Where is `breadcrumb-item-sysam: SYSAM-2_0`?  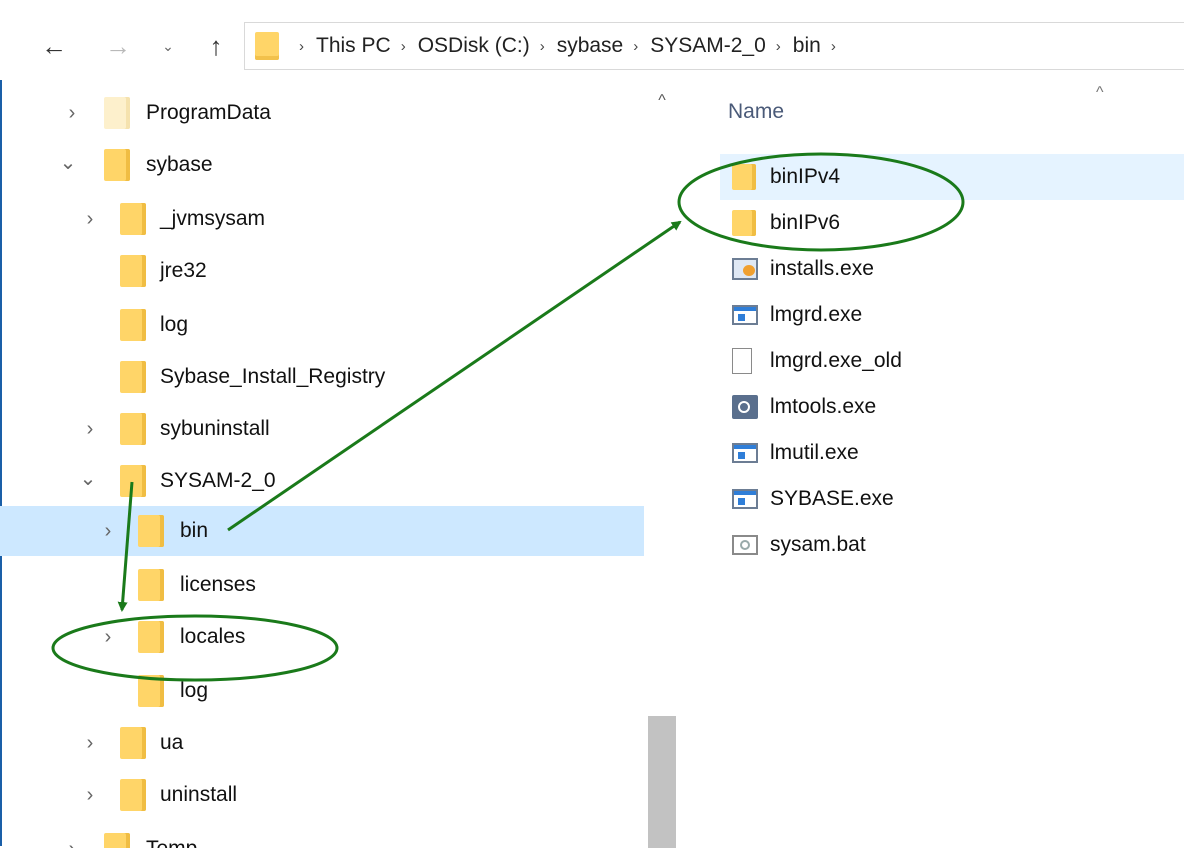
breadcrumb-item-sysam: SYSAM-2_0 is located at coordinates (708, 46).